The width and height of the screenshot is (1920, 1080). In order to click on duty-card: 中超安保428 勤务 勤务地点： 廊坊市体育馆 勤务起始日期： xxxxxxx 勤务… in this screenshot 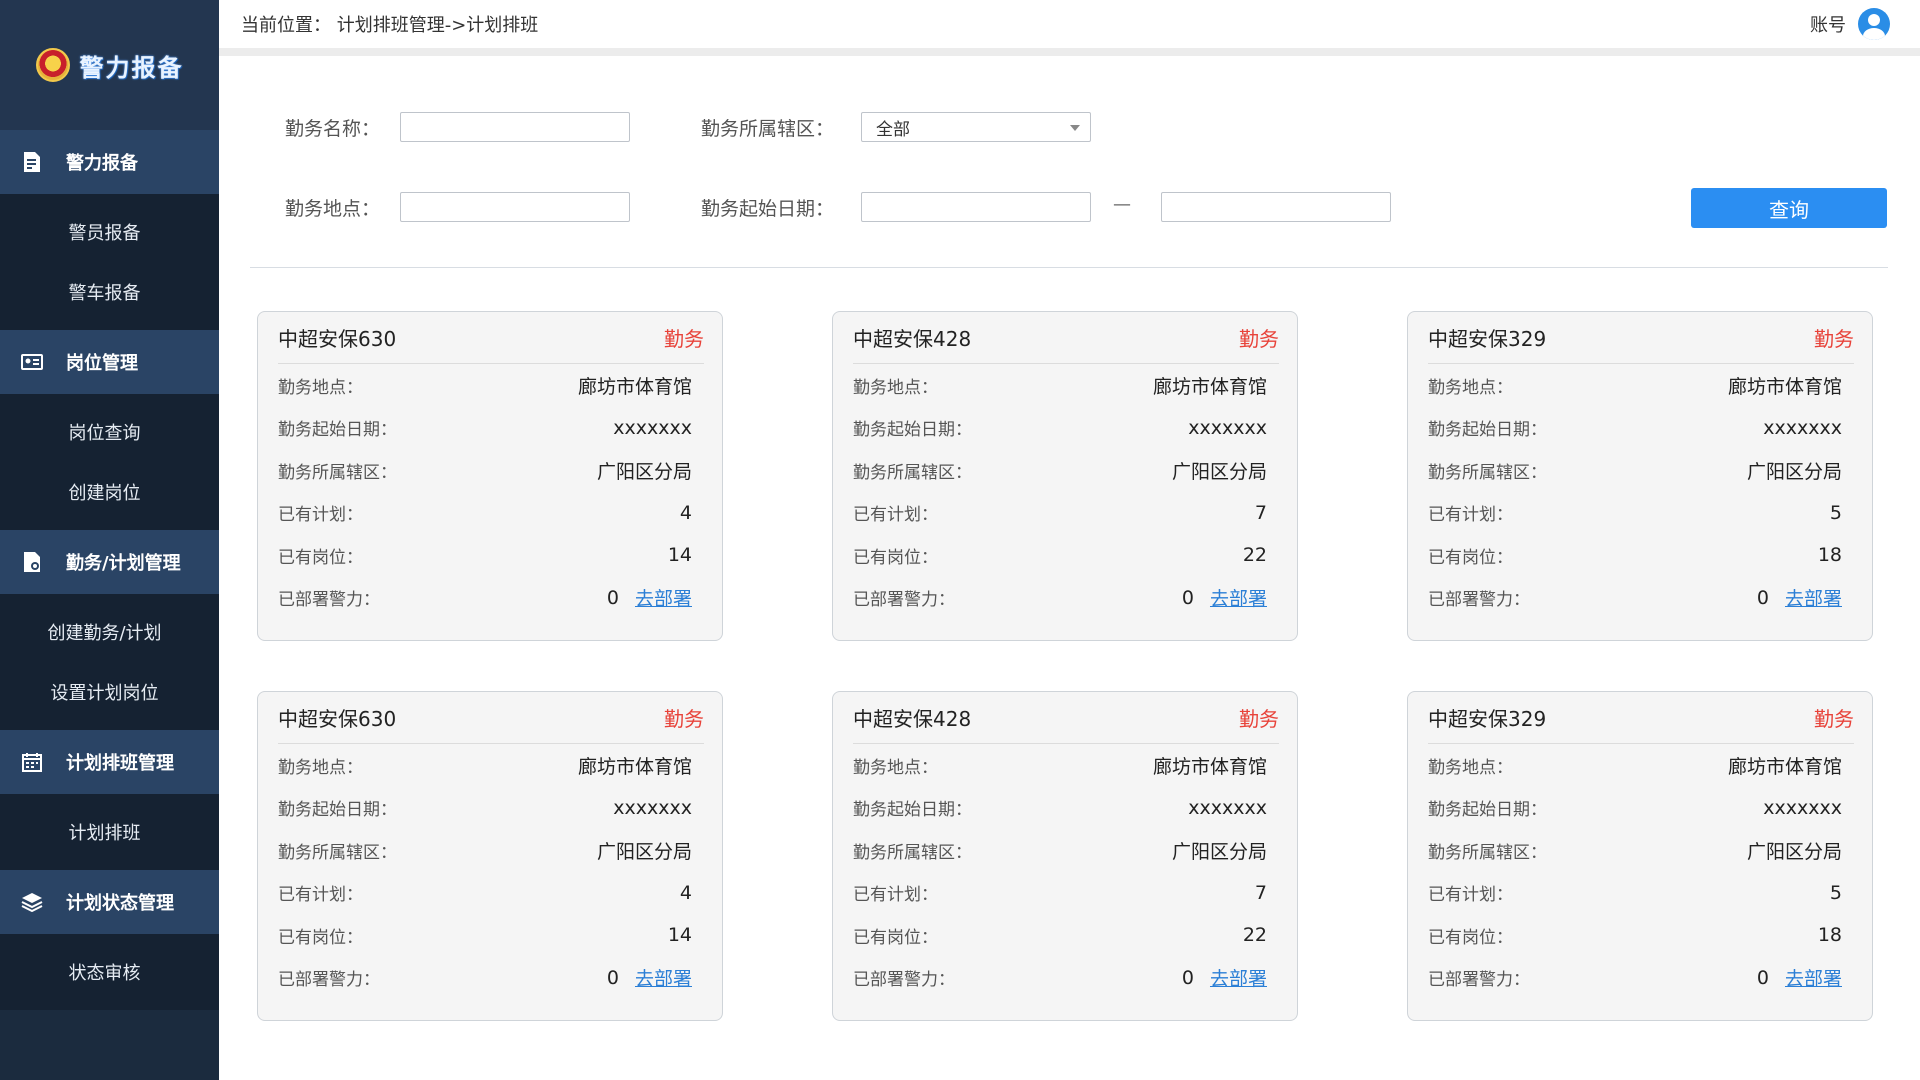, I will do `click(1065, 476)`.